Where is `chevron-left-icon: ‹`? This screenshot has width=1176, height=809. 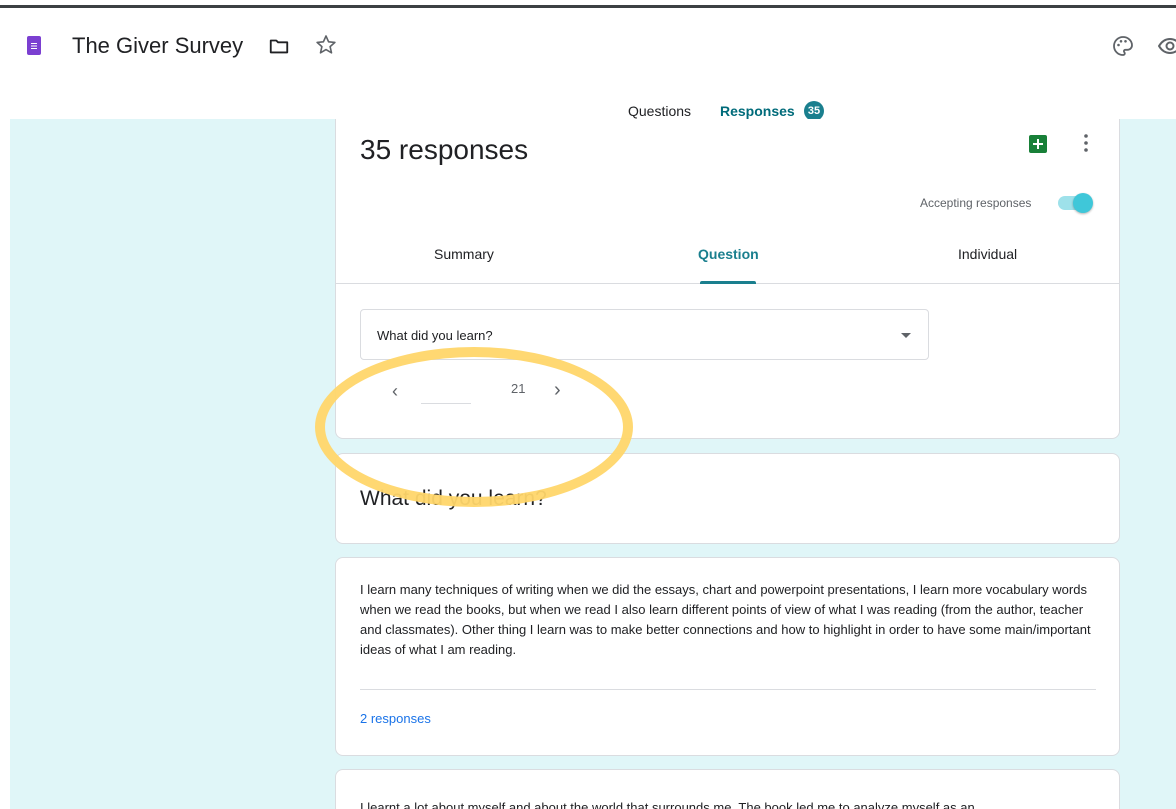
chevron-left-icon: ‹ is located at coordinates (395, 391).